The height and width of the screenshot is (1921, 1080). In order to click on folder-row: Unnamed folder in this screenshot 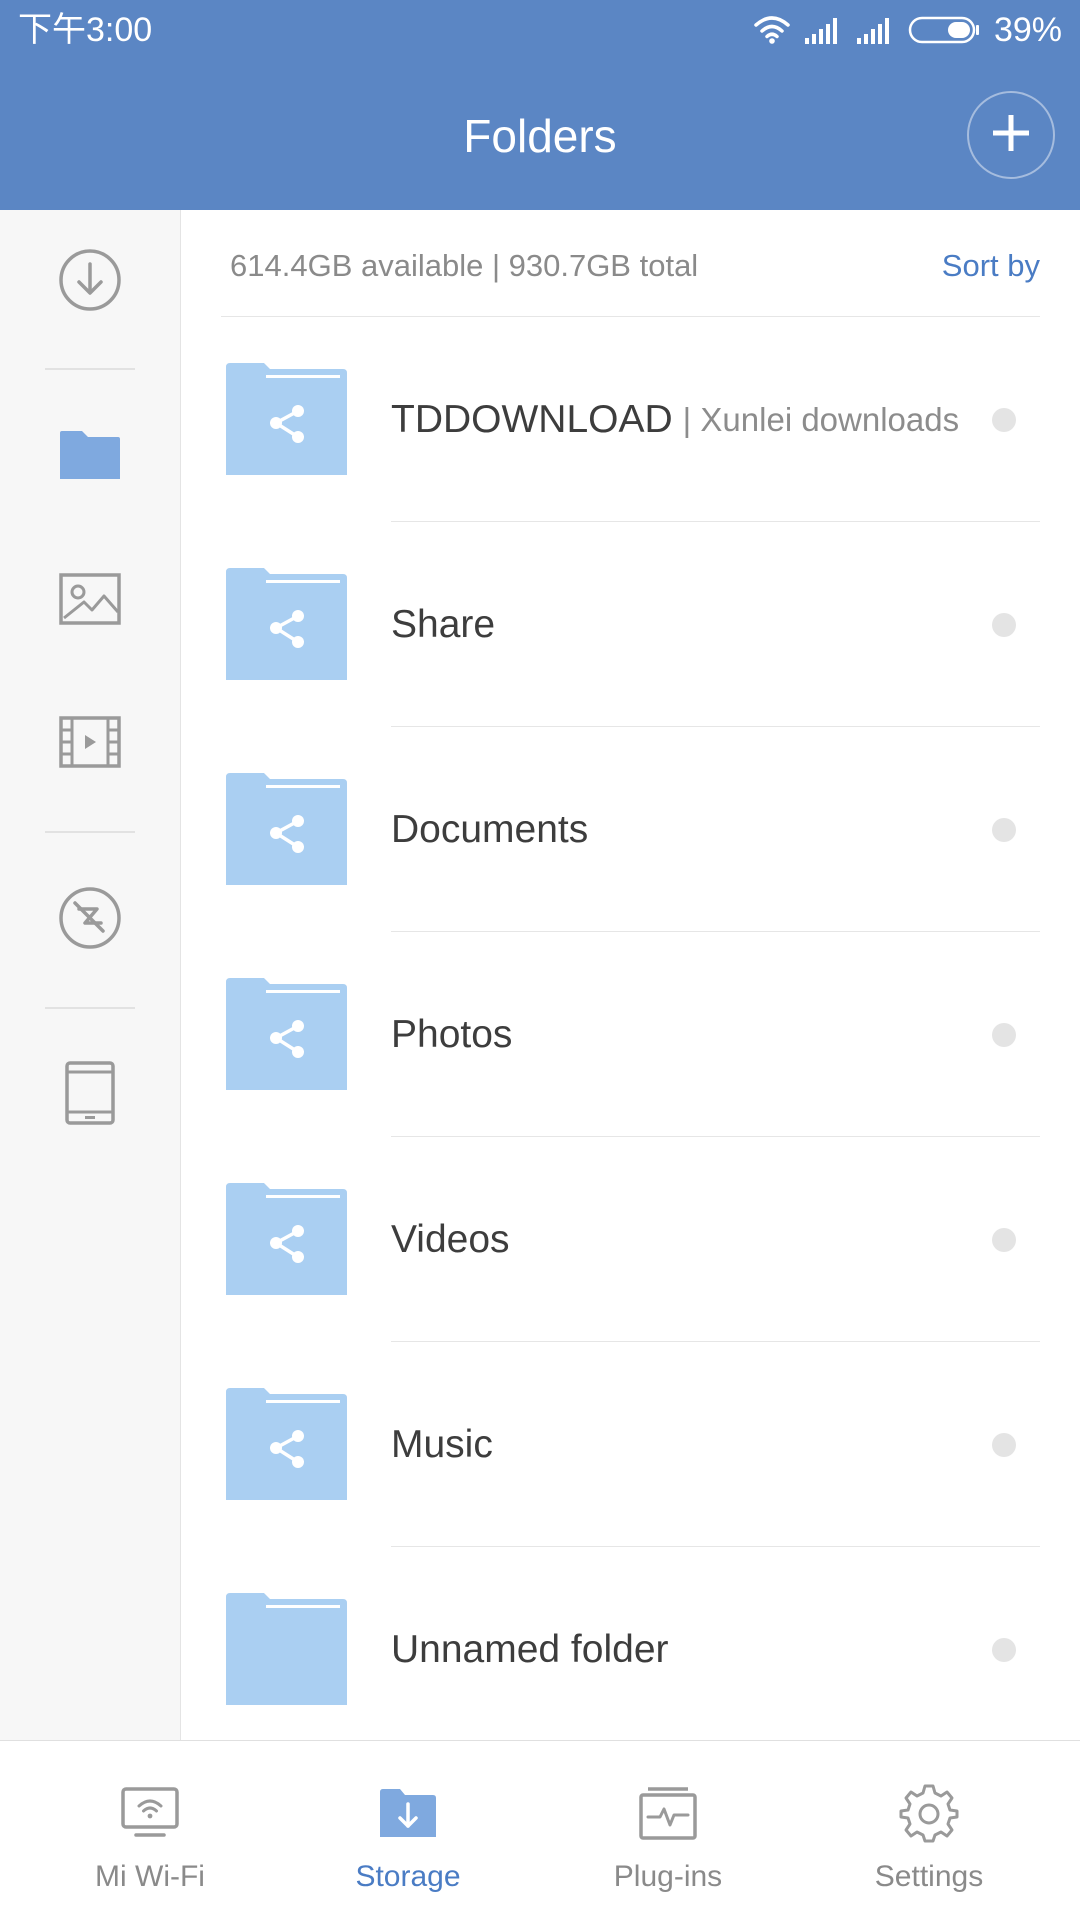, I will do `click(630, 1643)`.